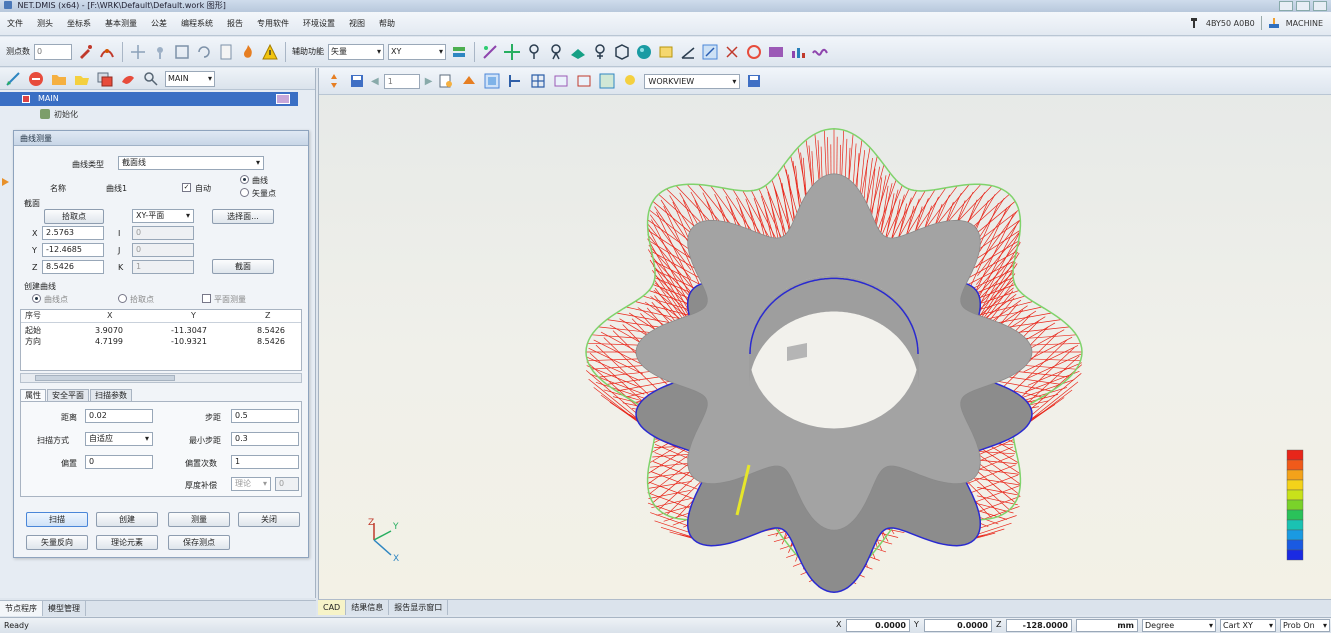 The image size is (1331, 633). I want to click on work-plane-combo: XY, so click(417, 51).